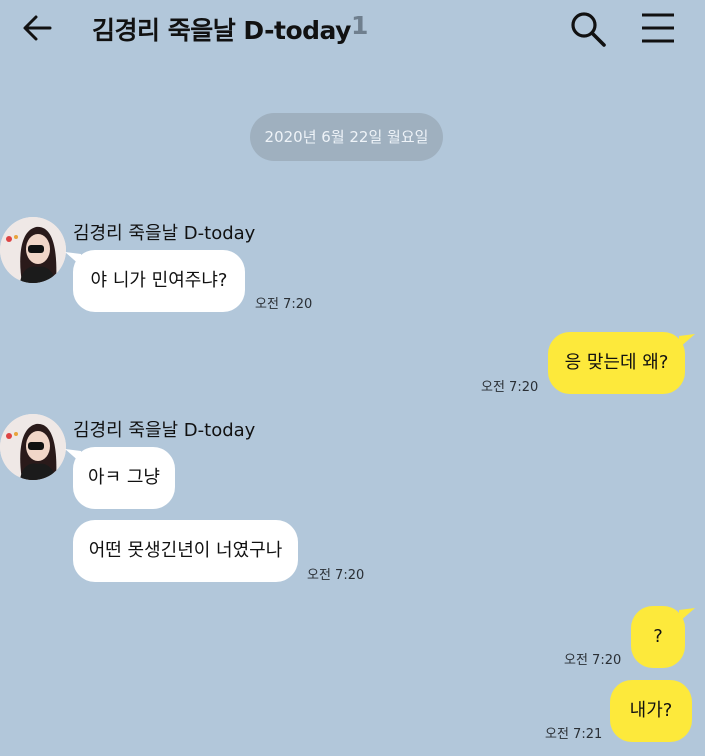  Describe the element at coordinates (658, 637) in the screenshot. I see `message-bubble-outgoing: ?` at that location.